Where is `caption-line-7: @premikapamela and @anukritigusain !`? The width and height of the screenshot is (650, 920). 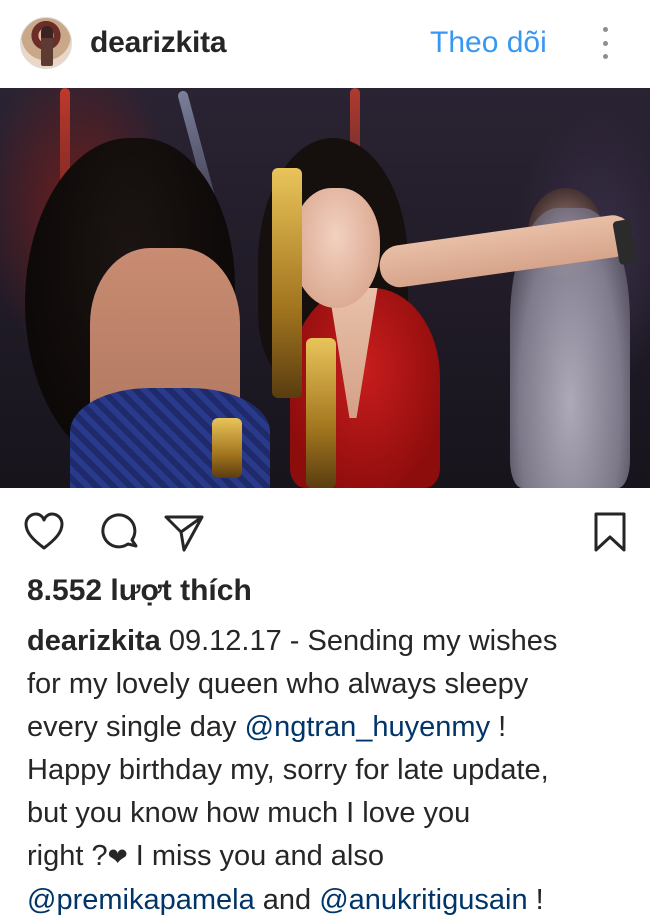
caption-line-7: @premikapamela and @anukritigusain ! is located at coordinates (329, 899).